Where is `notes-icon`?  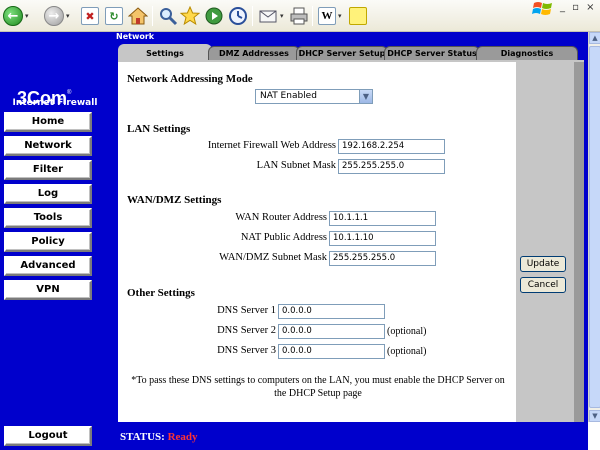
notes-icon is located at coordinates (358, 16).